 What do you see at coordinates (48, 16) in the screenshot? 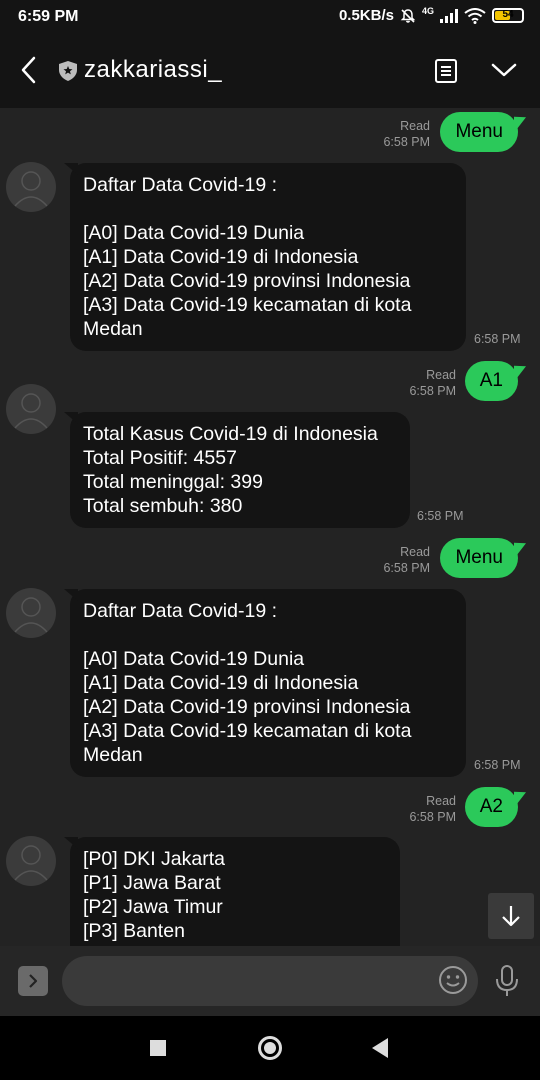
I see `status-time: 6:59 PM` at bounding box center [48, 16].